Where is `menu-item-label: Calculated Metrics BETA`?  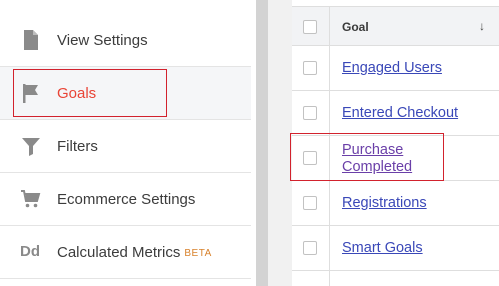 menu-item-label: Calculated Metrics BETA is located at coordinates (134, 252).